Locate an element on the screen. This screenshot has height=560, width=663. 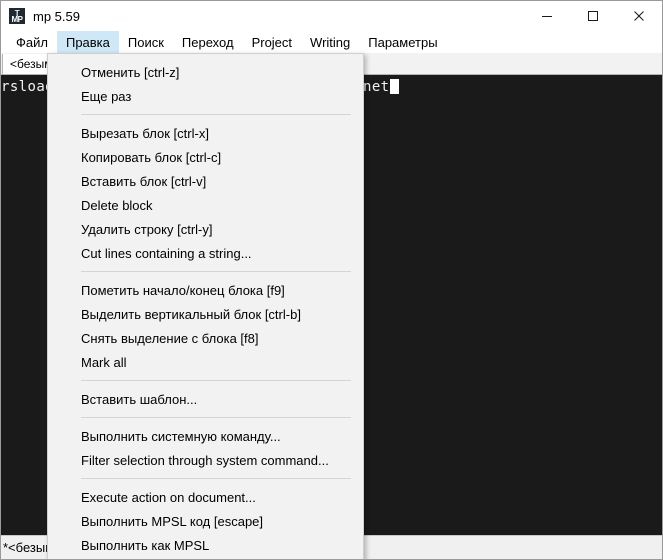
menubar-item-file: Файл is located at coordinates (32, 42).